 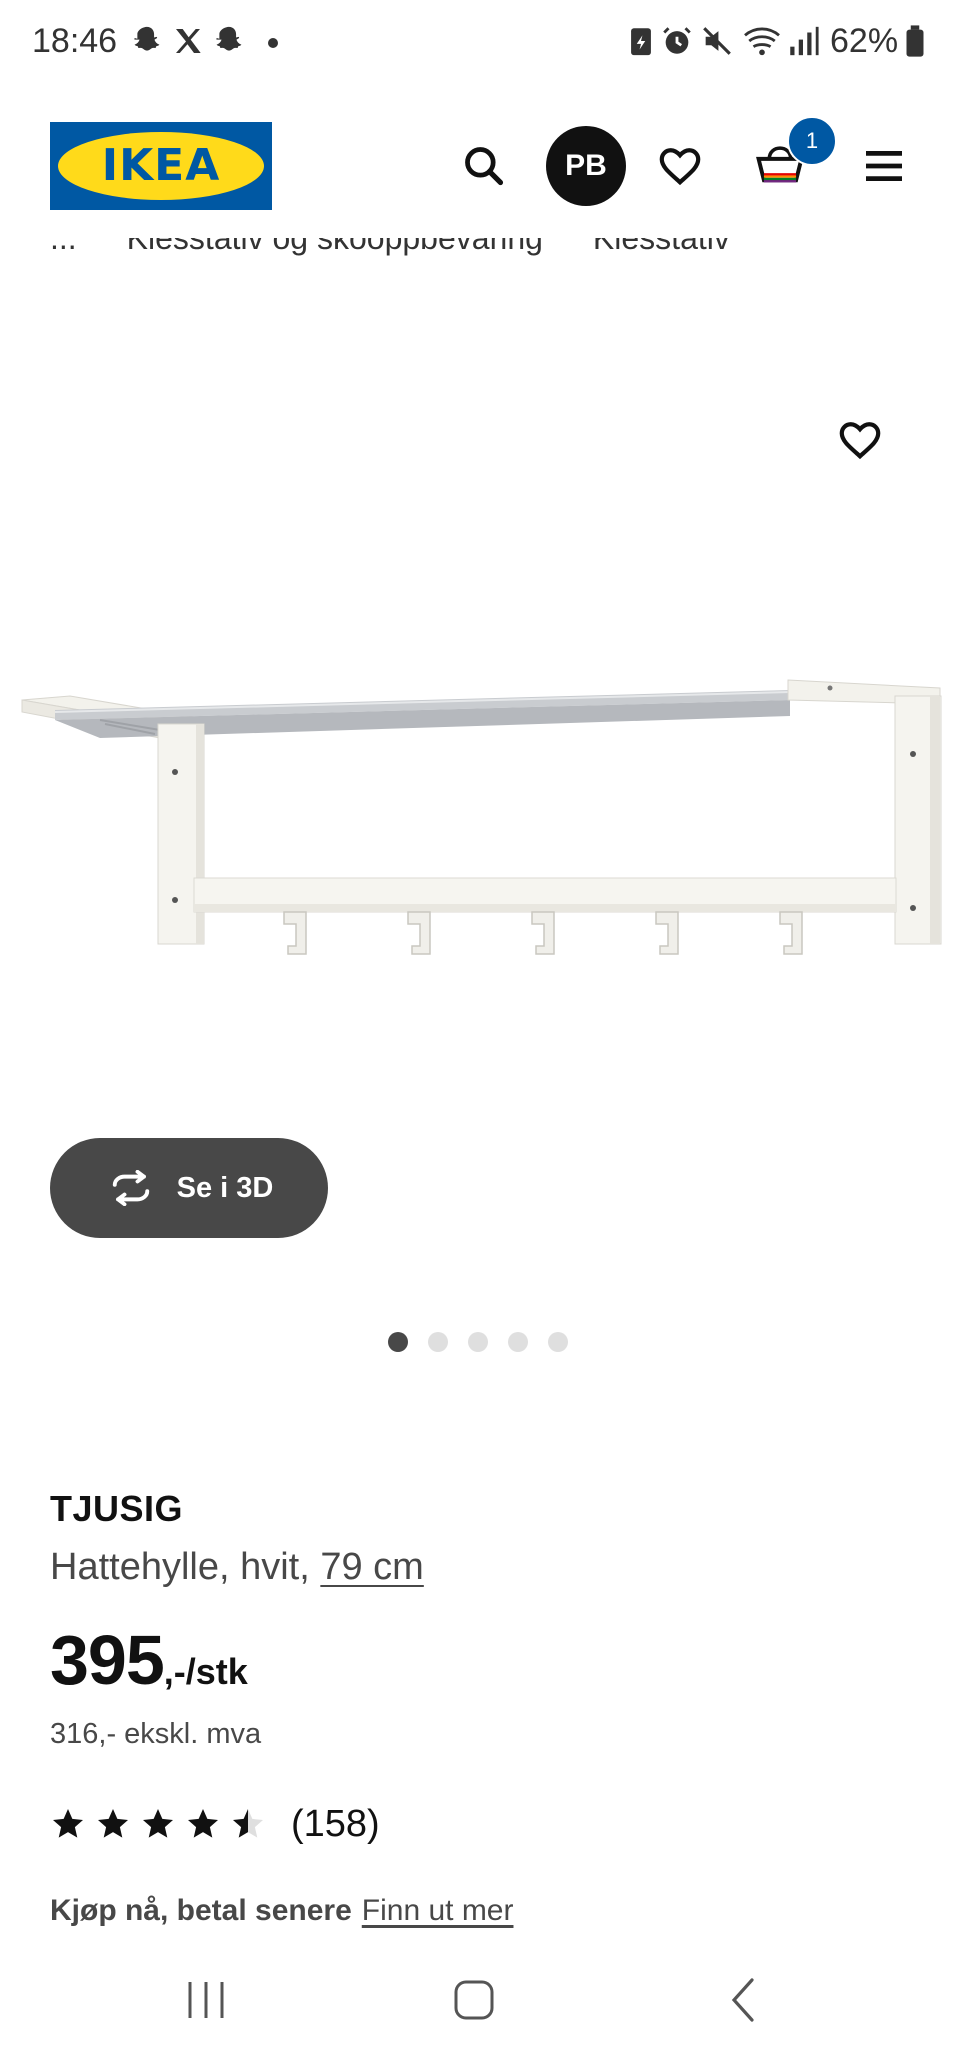 What do you see at coordinates (206, 2000) in the screenshot?
I see `recents-icon` at bounding box center [206, 2000].